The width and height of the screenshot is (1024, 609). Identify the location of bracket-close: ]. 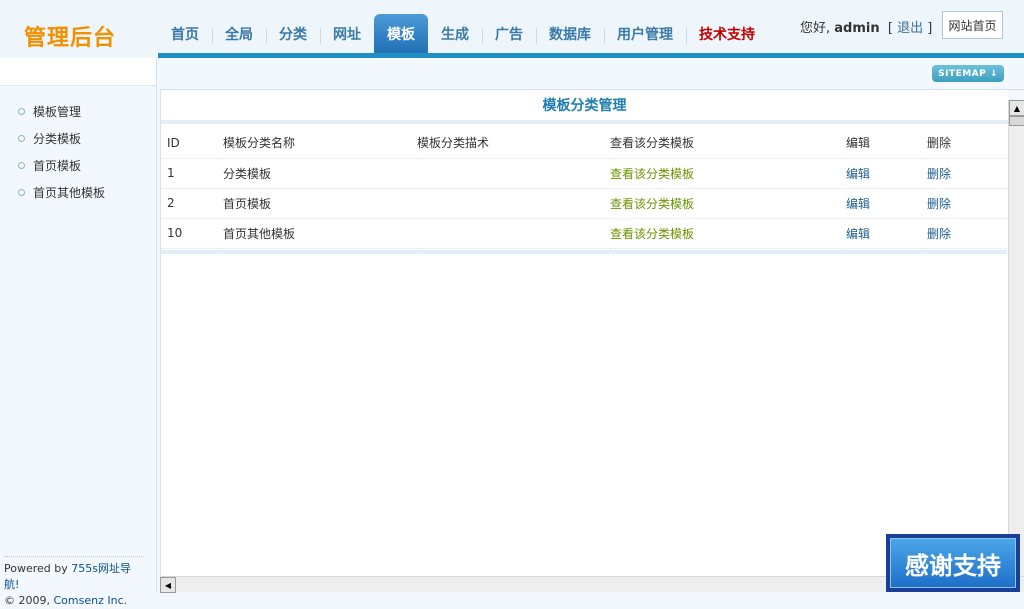
(928, 28).